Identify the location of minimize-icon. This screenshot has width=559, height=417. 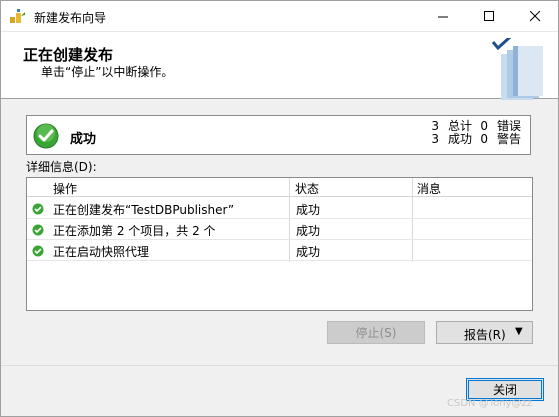
(442, 16).